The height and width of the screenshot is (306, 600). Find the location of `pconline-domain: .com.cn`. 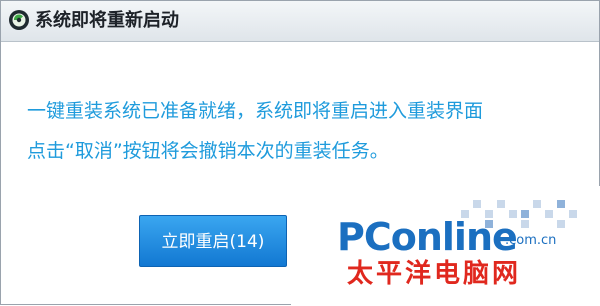

pconline-domain: .com.cn is located at coordinates (531, 240).